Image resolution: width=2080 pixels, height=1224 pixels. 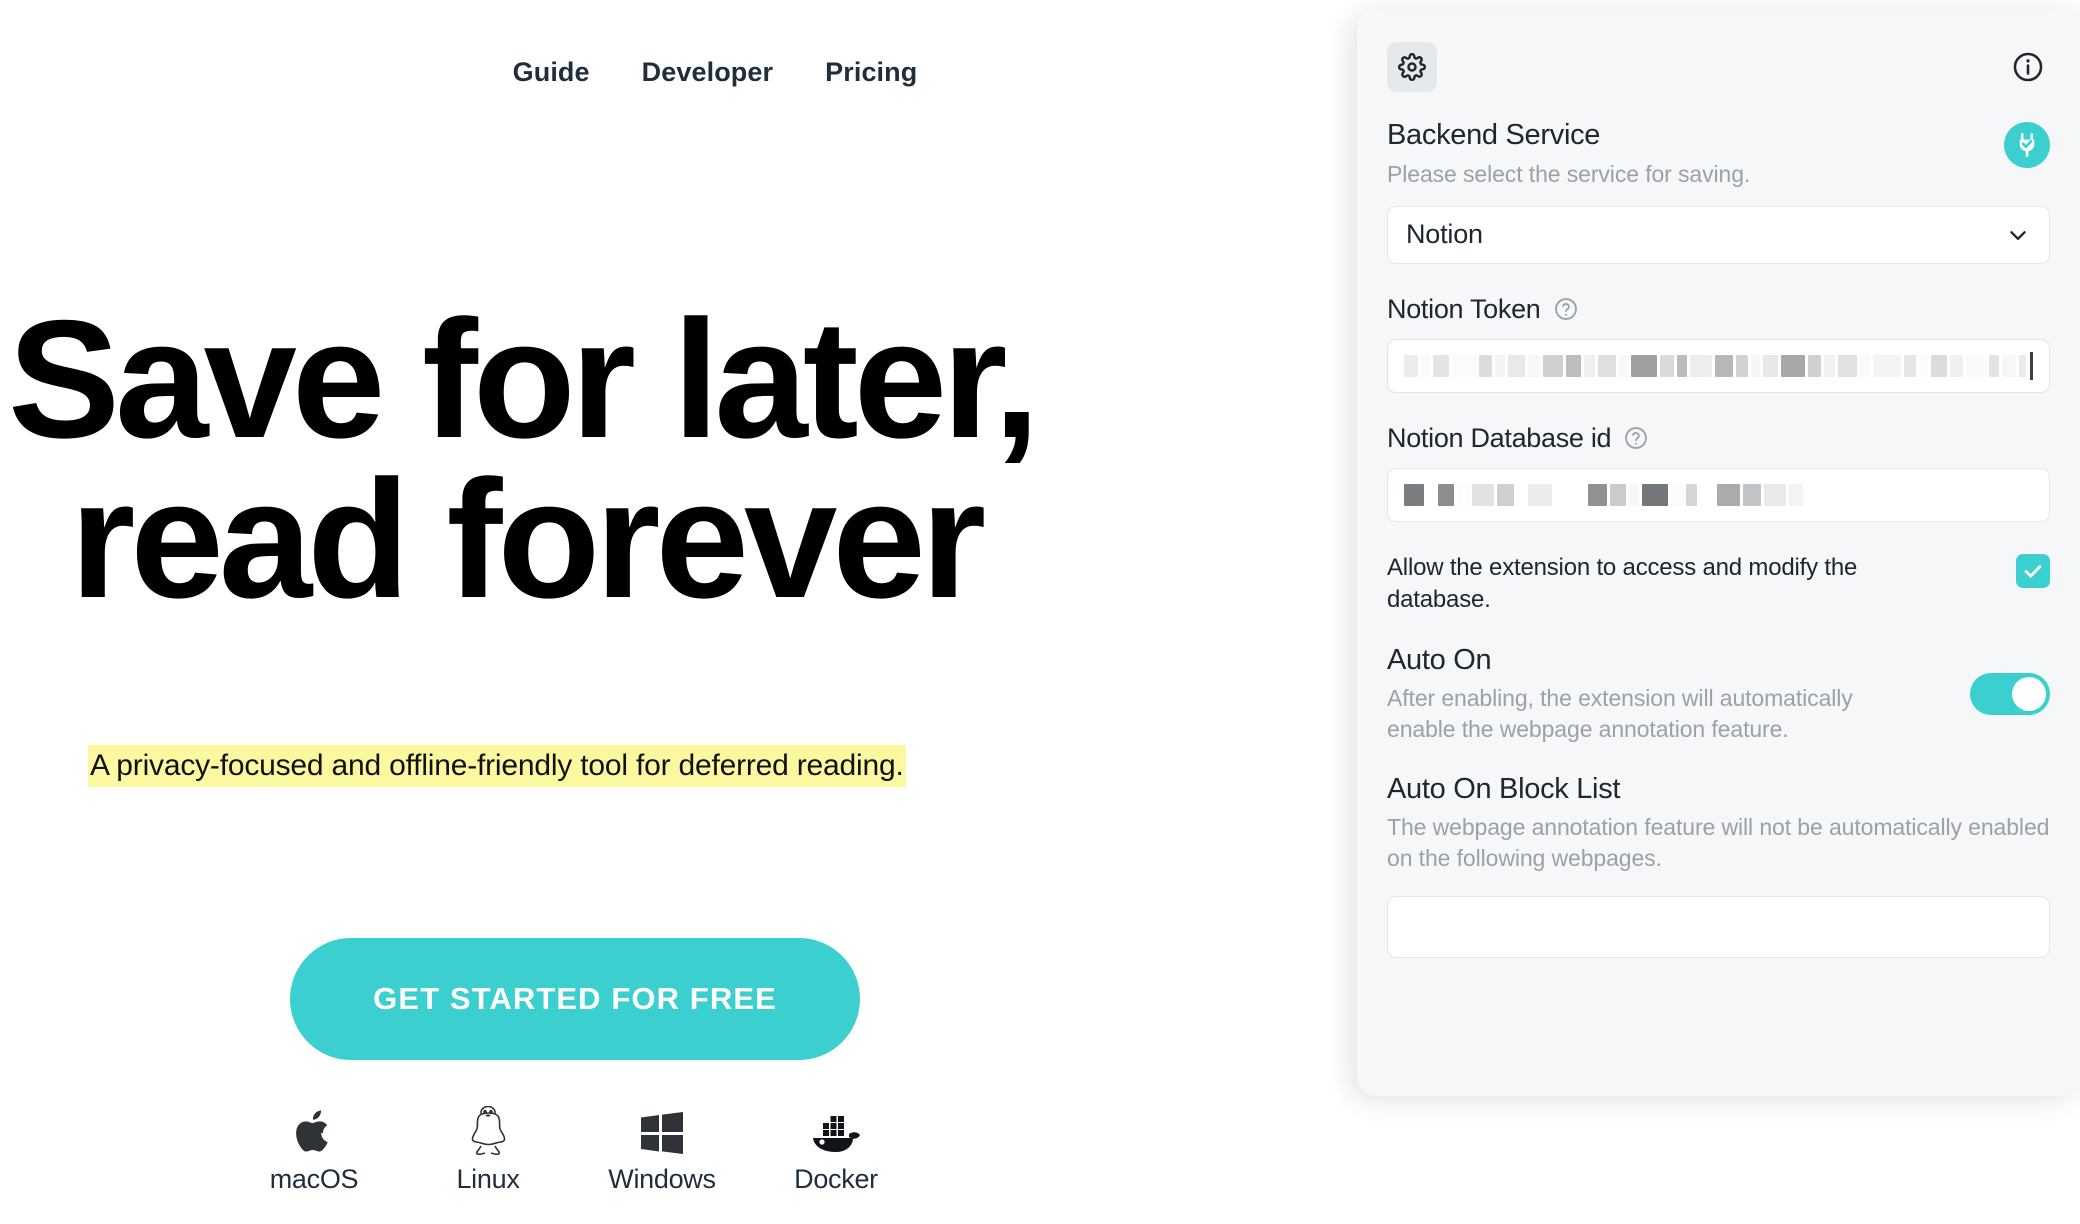 I want to click on platform-item-docker: Docker, so click(x=836, y=1151).